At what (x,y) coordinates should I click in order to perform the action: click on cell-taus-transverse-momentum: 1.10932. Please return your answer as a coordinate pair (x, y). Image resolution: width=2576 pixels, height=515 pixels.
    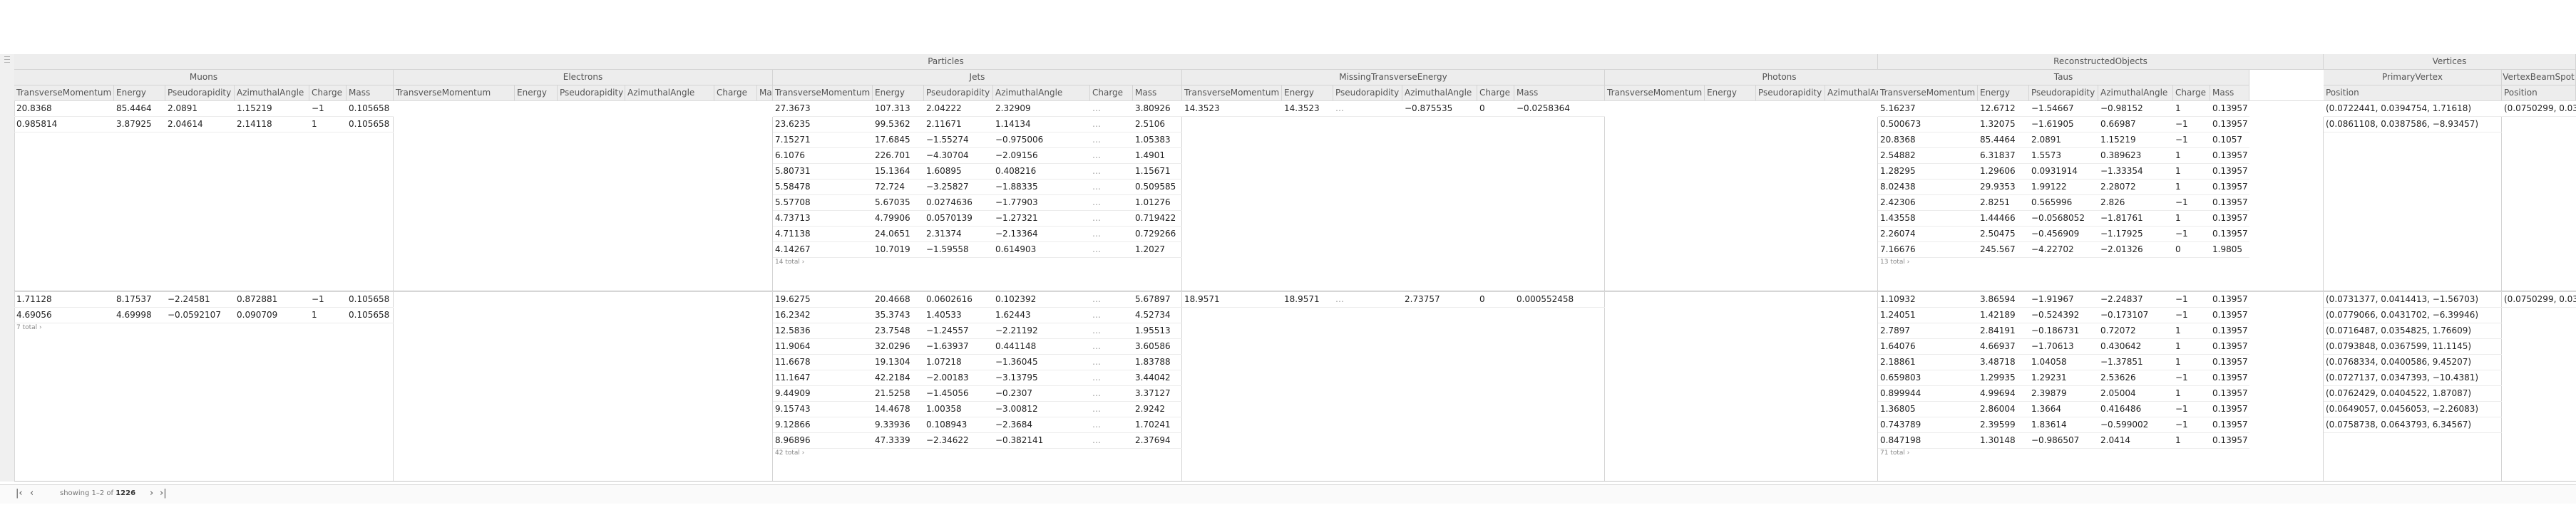
    Looking at the image, I should click on (1898, 299).